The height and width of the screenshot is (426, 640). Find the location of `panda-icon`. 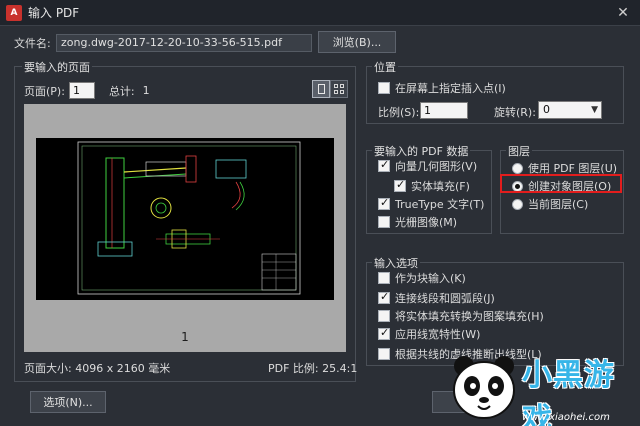

panda-icon is located at coordinates (484, 387).